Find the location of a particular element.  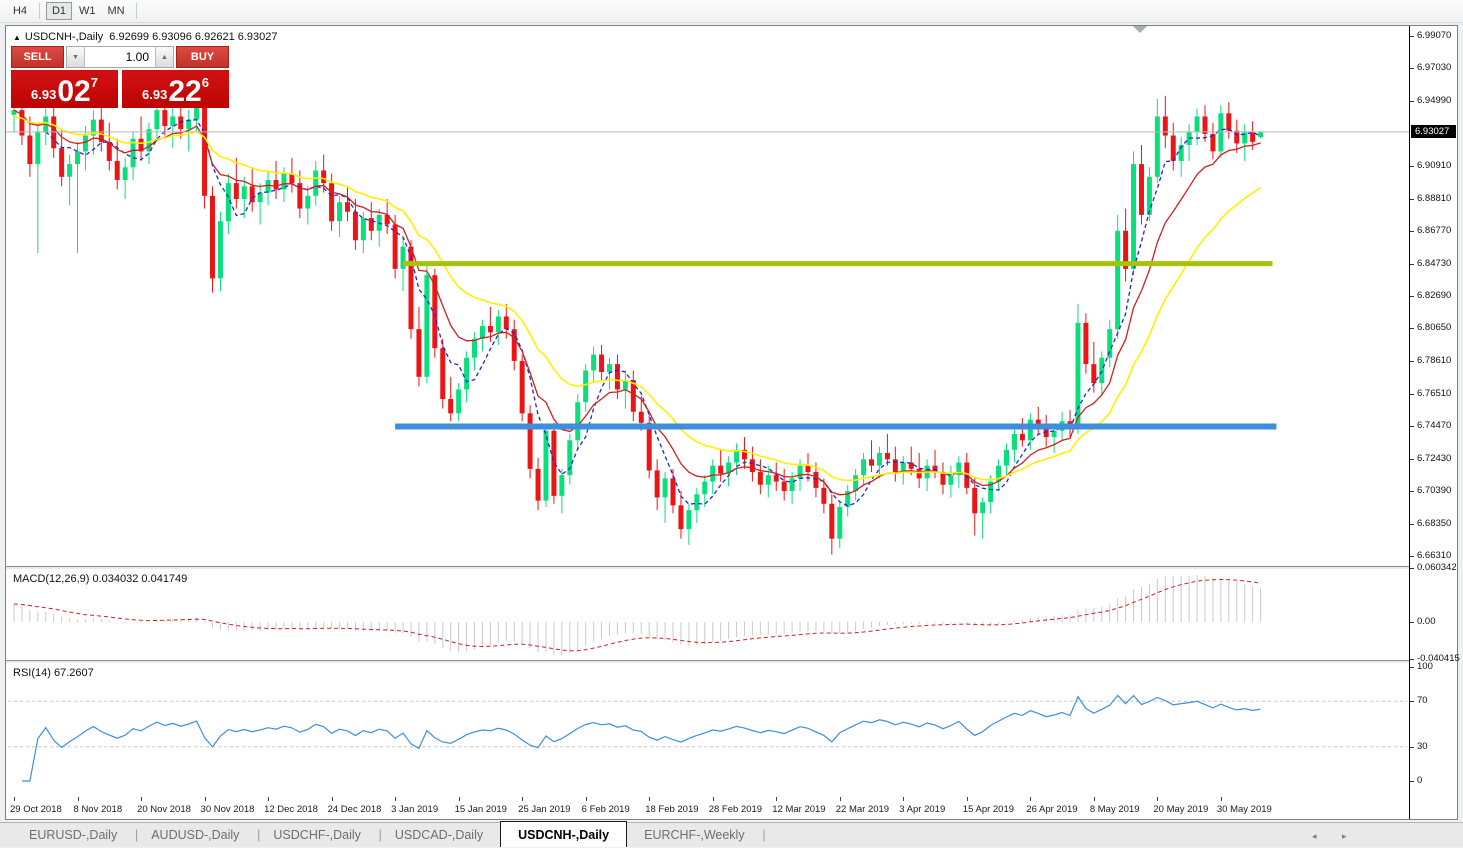

collapse-panel-icon: ▲ is located at coordinates (17, 37).